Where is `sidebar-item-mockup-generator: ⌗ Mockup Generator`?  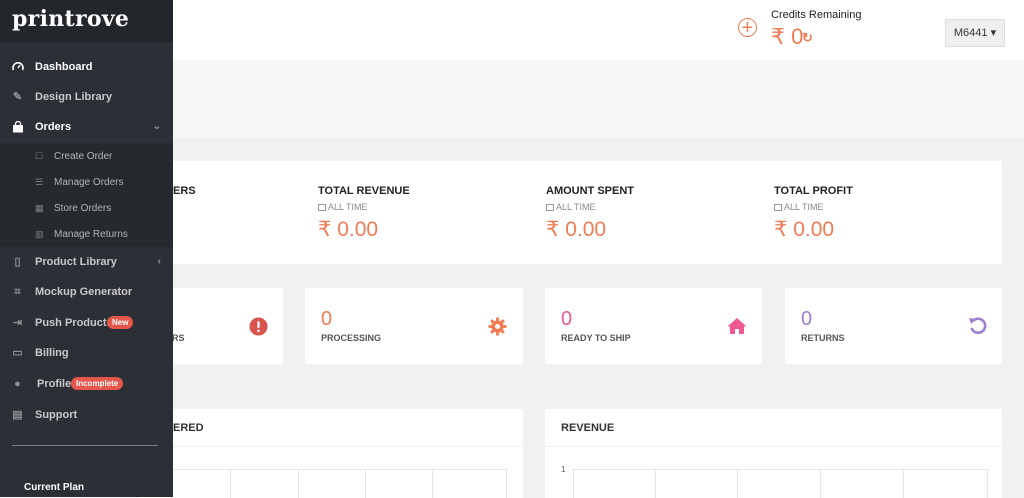 sidebar-item-mockup-generator: ⌗ Mockup Generator is located at coordinates (86, 293).